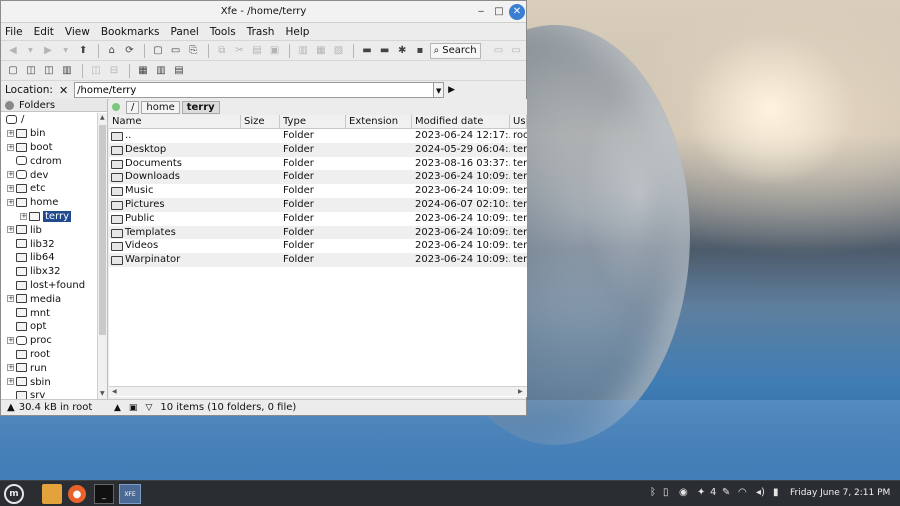  Describe the element at coordinates (83, 51) in the screenshot. I see `up-icon: ⬆` at that location.